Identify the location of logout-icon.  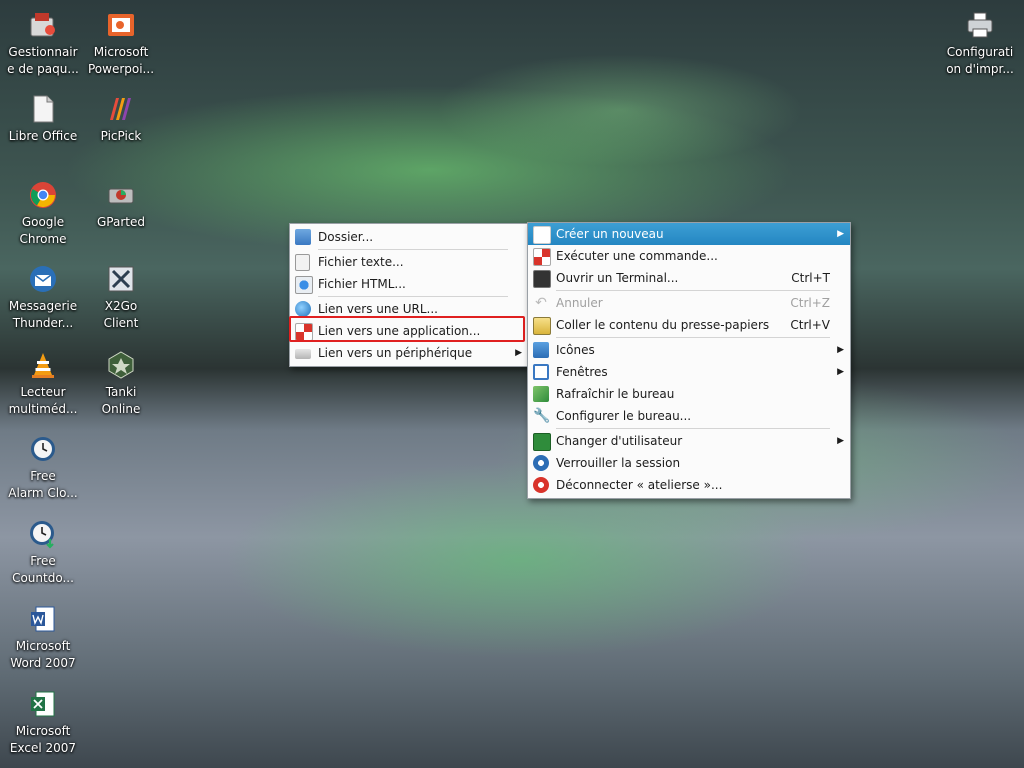
(541, 485).